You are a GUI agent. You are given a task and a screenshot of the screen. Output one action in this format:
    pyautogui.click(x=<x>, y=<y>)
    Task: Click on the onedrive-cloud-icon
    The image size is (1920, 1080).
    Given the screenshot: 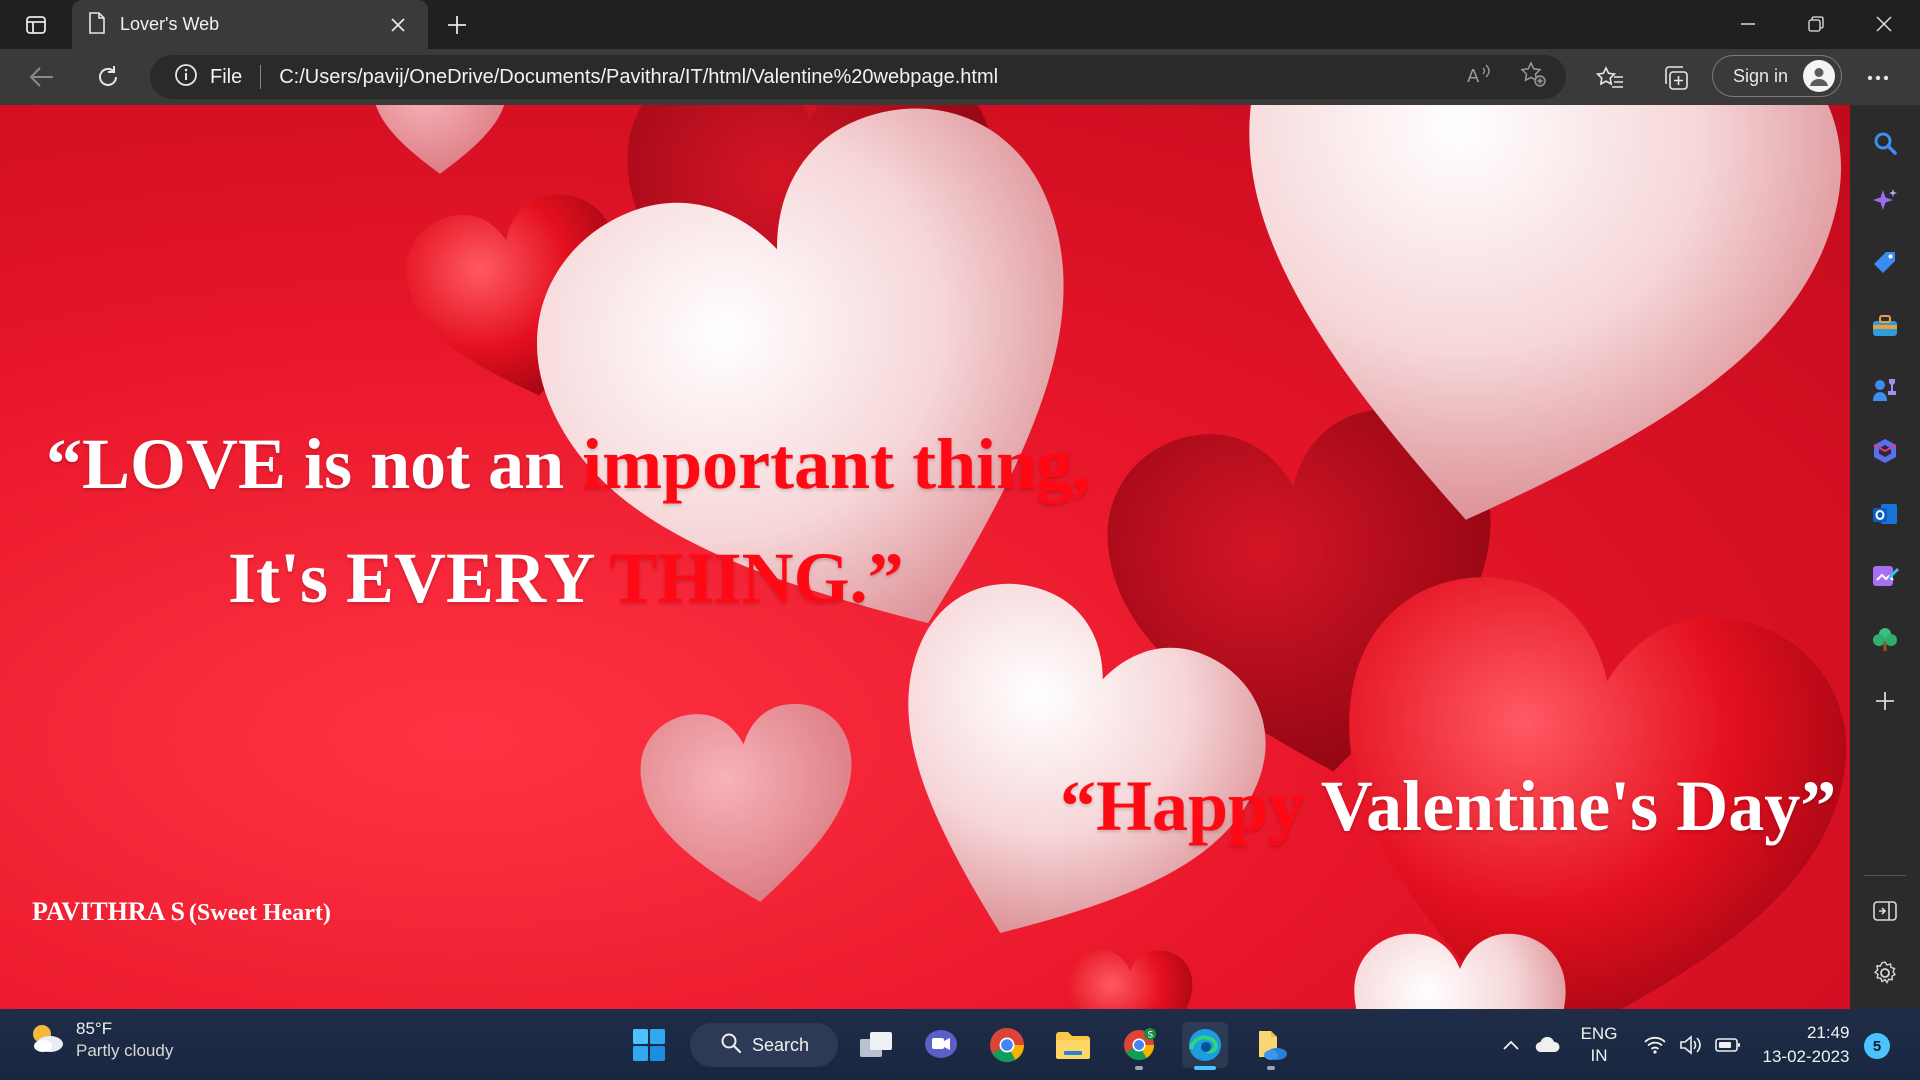 What is the action you would take?
    pyautogui.click(x=1548, y=1044)
    